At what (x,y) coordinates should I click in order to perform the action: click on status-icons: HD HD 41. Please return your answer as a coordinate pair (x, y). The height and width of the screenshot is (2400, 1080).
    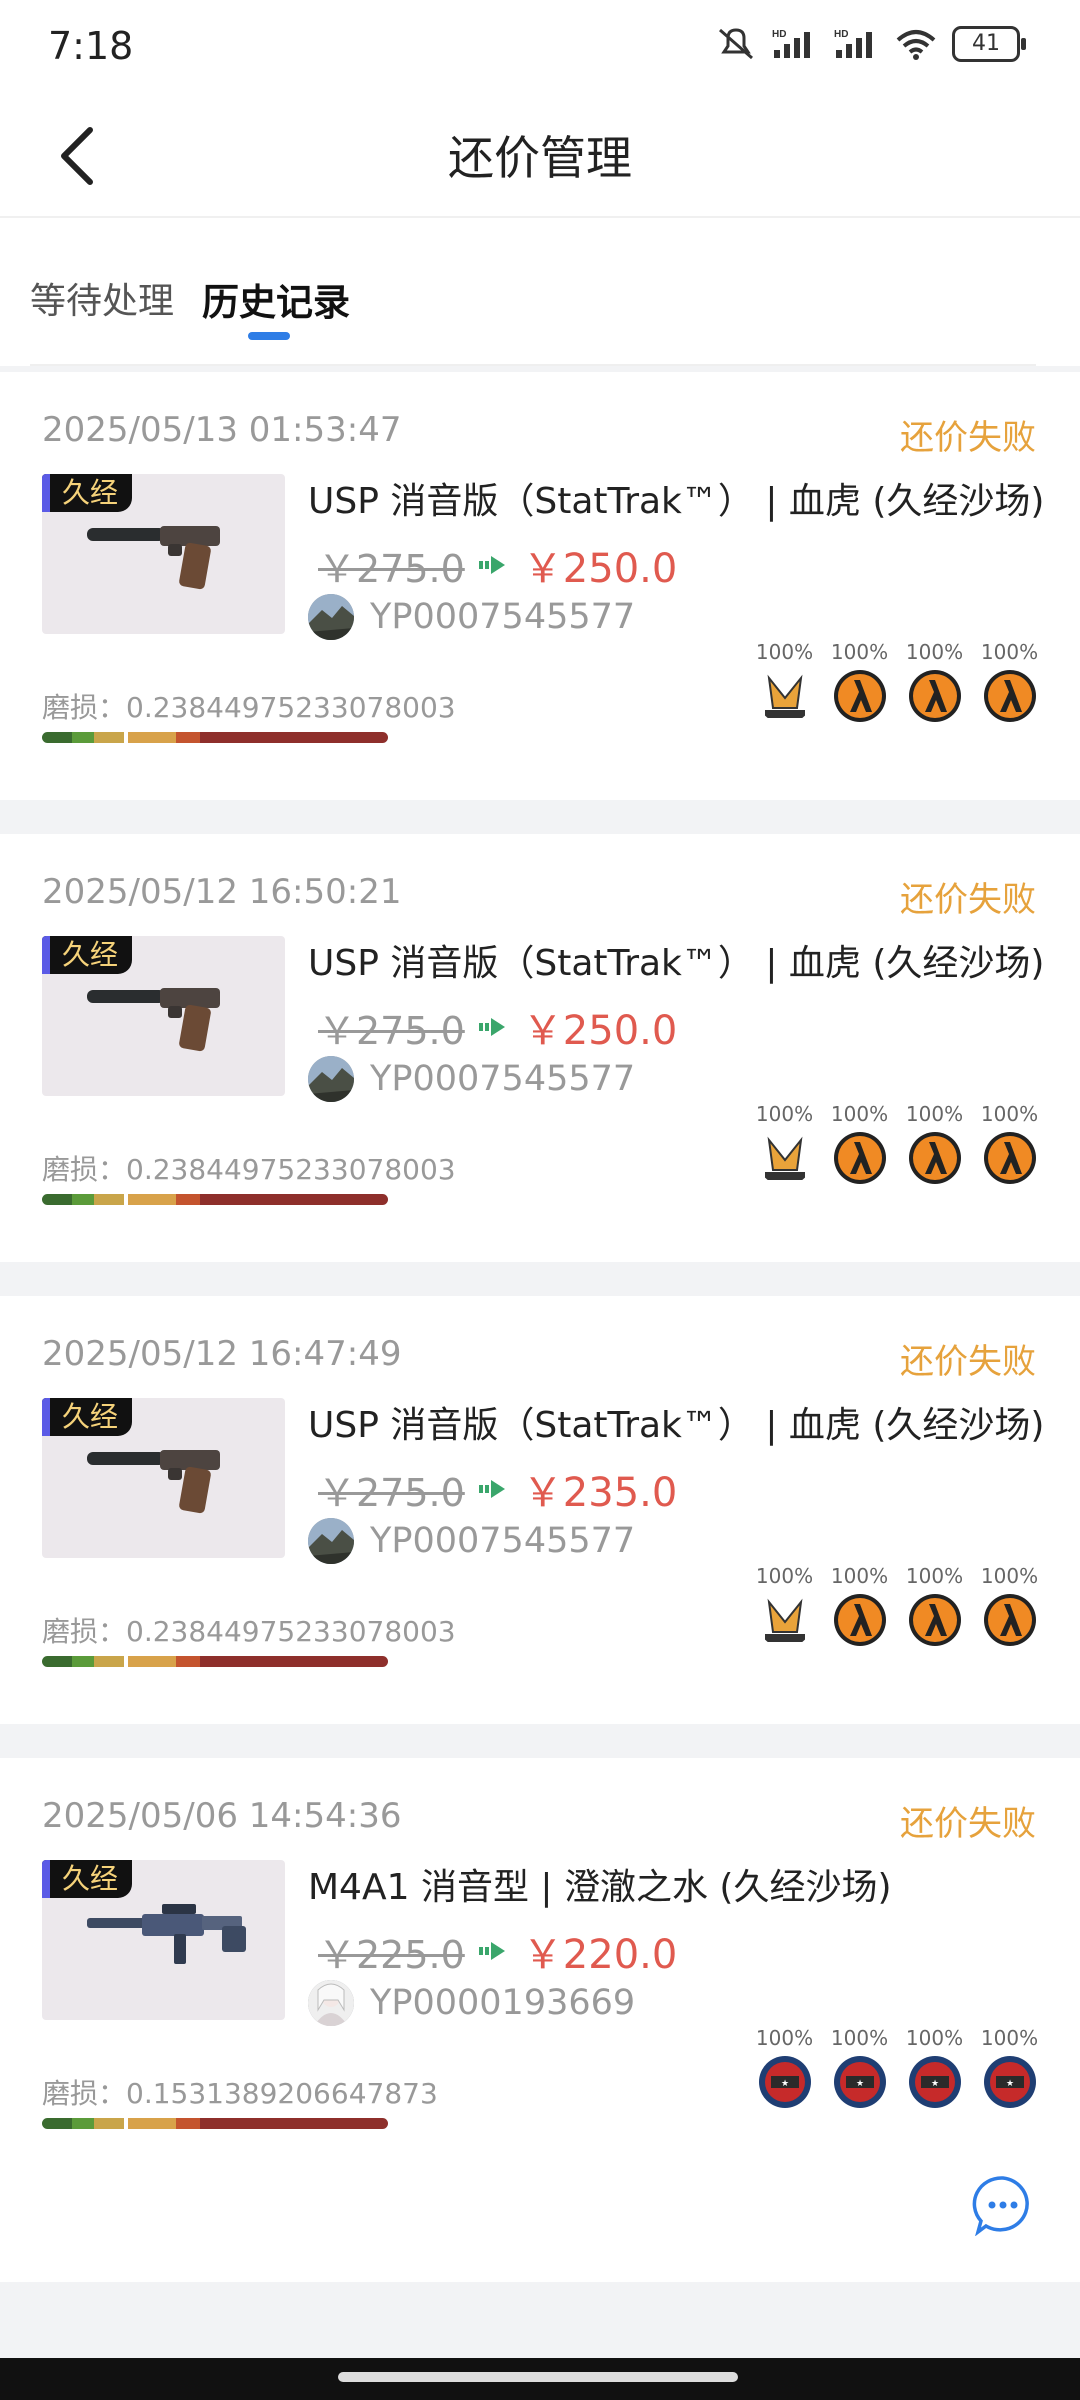
    Looking at the image, I should click on (871, 44).